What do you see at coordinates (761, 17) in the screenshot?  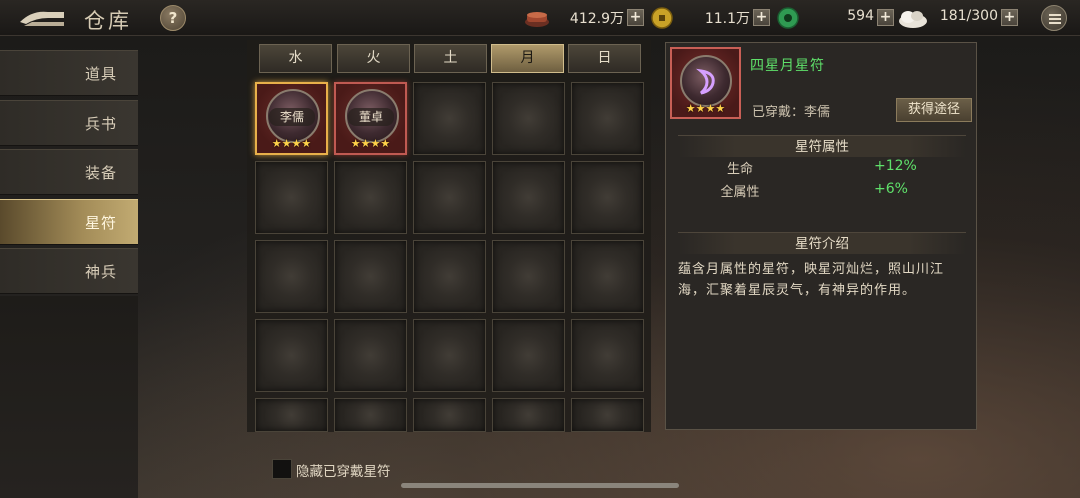 I see `add-gold-button: +` at bounding box center [761, 17].